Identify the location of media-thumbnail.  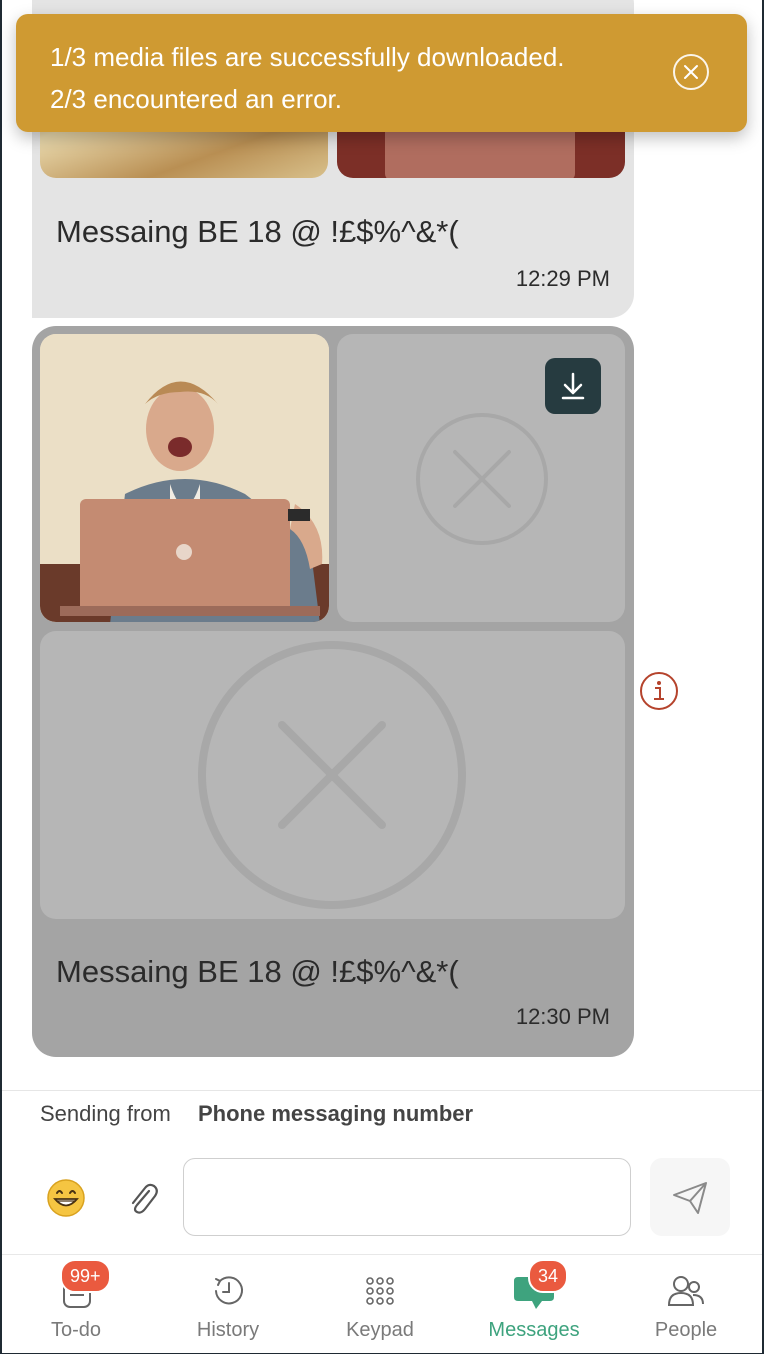
(184, 478).